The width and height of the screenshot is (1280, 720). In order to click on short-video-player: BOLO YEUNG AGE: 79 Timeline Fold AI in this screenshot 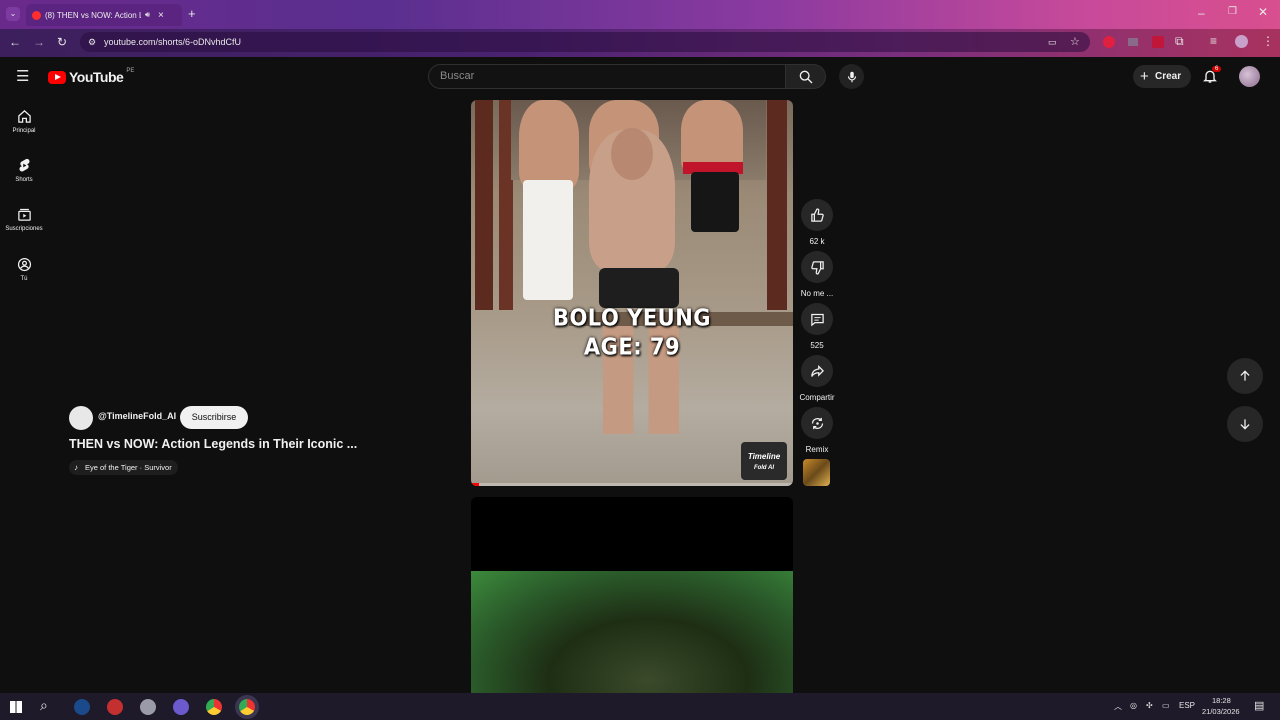, I will do `click(632, 293)`.